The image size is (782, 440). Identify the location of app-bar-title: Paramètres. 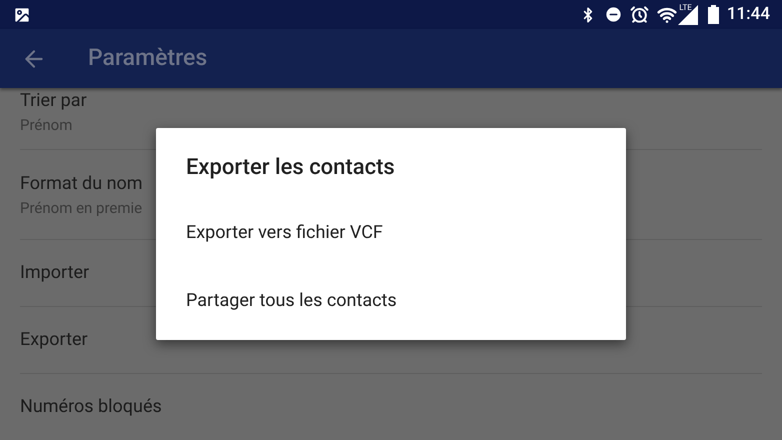
(148, 58).